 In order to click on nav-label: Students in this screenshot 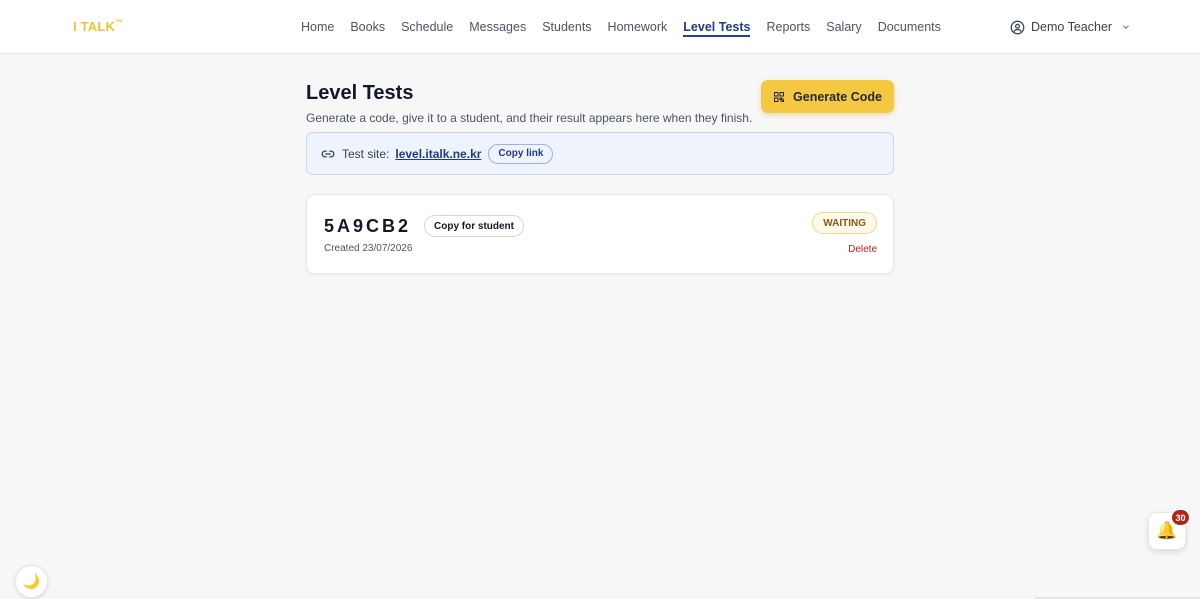, I will do `click(567, 27)`.